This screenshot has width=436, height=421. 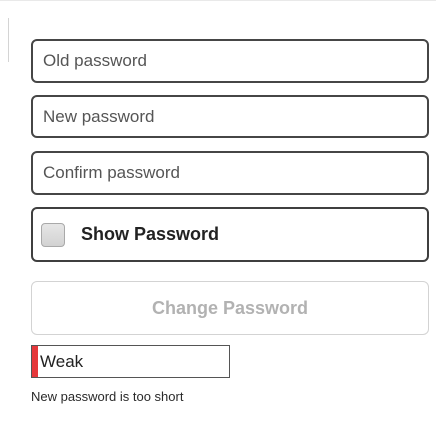 What do you see at coordinates (230, 61) in the screenshot?
I see `old-password-input` at bounding box center [230, 61].